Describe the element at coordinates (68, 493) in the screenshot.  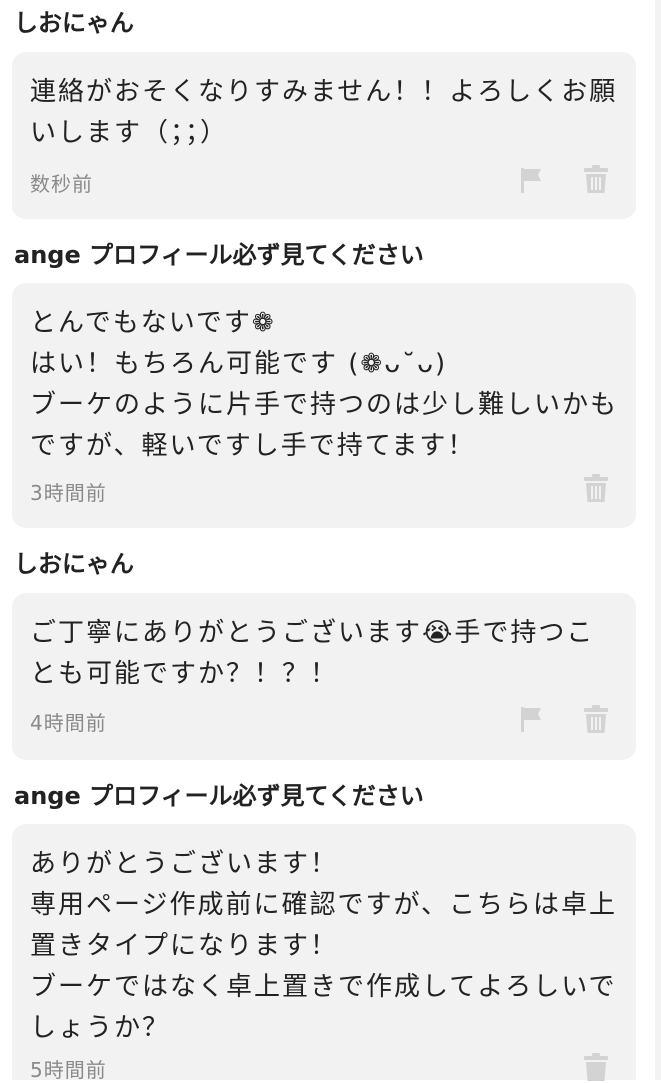
I see `message-timestamp: 3時間前` at that location.